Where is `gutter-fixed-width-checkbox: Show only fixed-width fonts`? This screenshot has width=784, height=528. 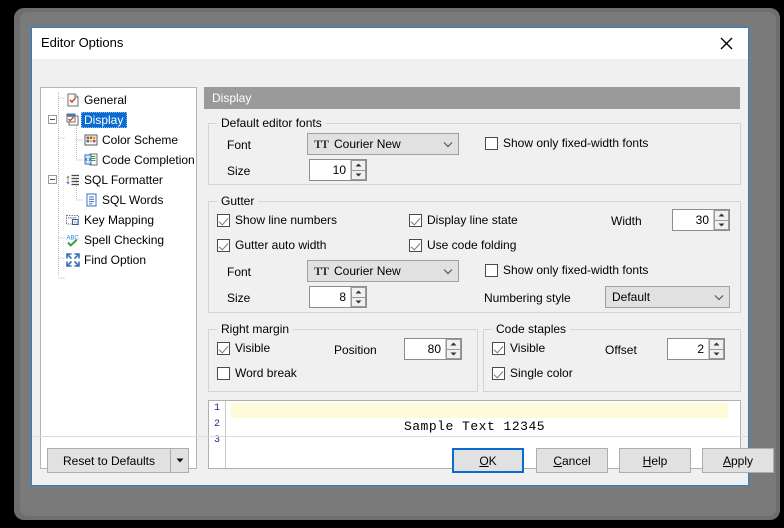 gutter-fixed-width-checkbox: Show only fixed-width fonts is located at coordinates (566, 270).